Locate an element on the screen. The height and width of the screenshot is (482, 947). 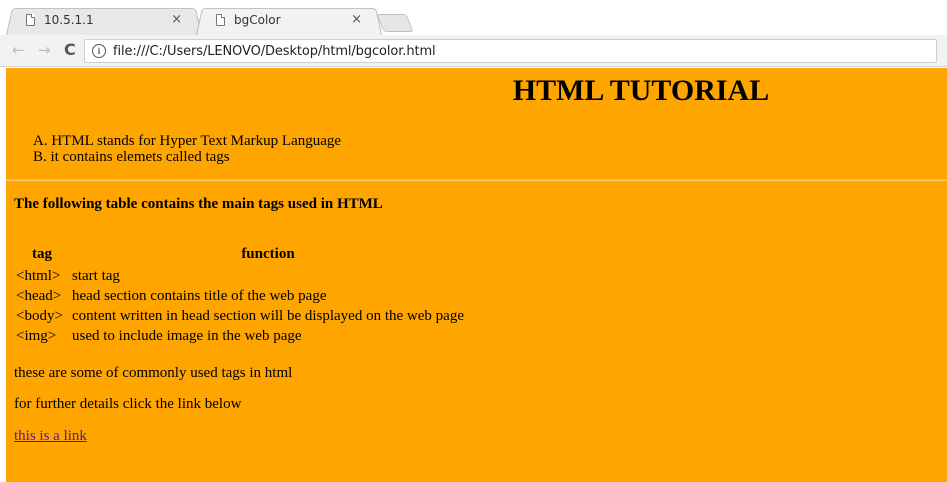
forward-arrow-icon: → is located at coordinates (44, 50).